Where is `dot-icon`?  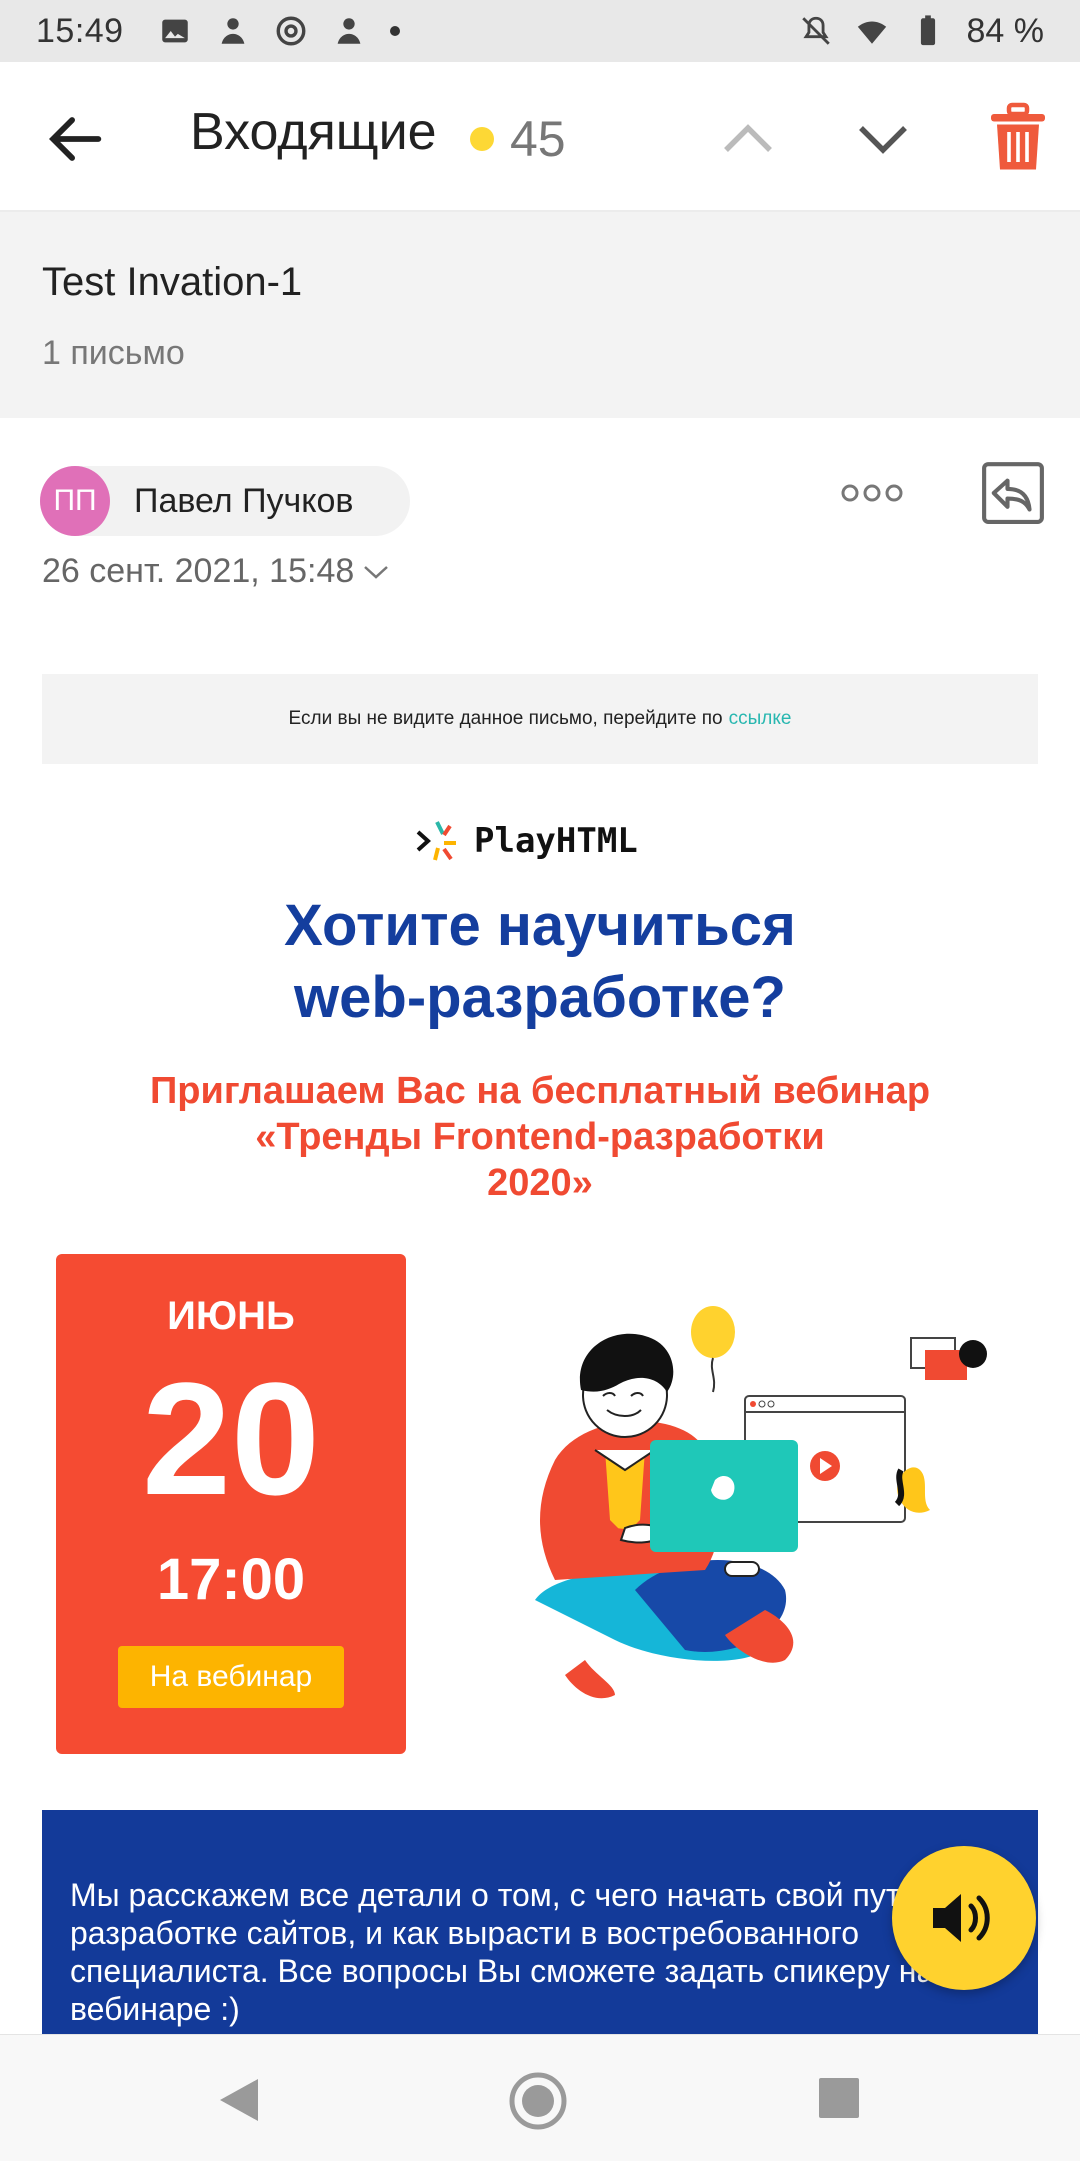 dot-icon is located at coordinates (394, 31).